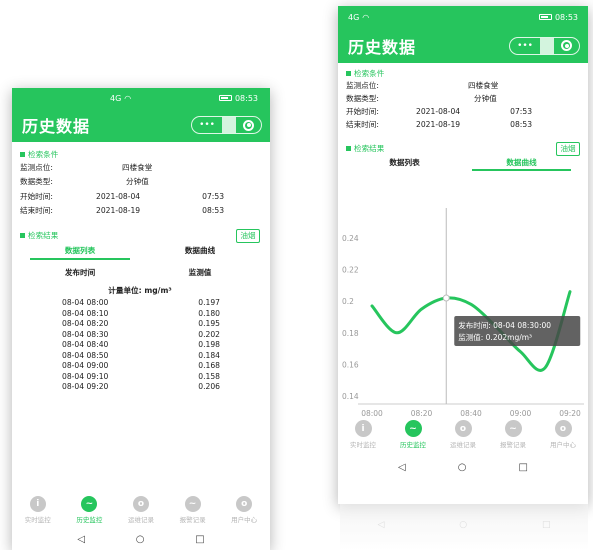  What do you see at coordinates (141, 115) in the screenshot?
I see `app-header: 4G ◠ 08:53 历史数据 •••` at bounding box center [141, 115].